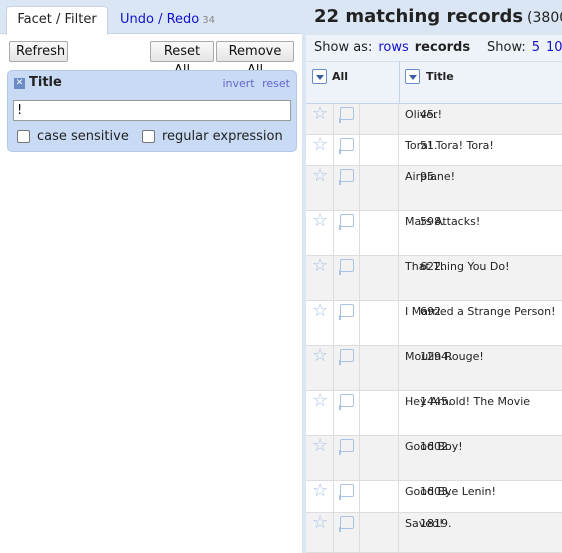 The image size is (562, 553). Describe the element at coordinates (406, 413) in the screenshot. I see `row-number-cell: 1445.` at that location.